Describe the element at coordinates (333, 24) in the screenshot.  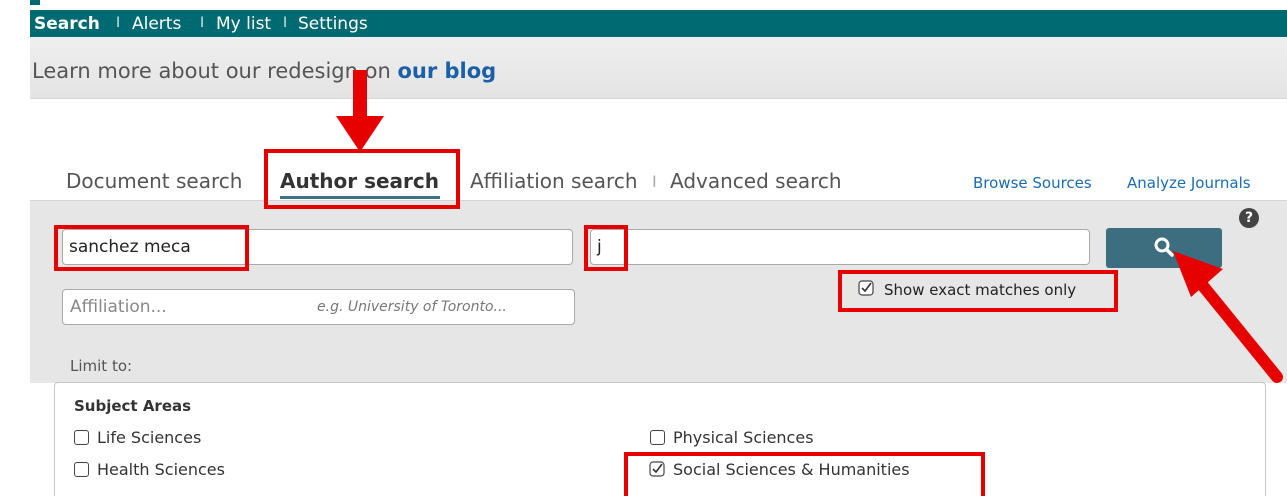
I see `nav-settings: Settings` at that location.